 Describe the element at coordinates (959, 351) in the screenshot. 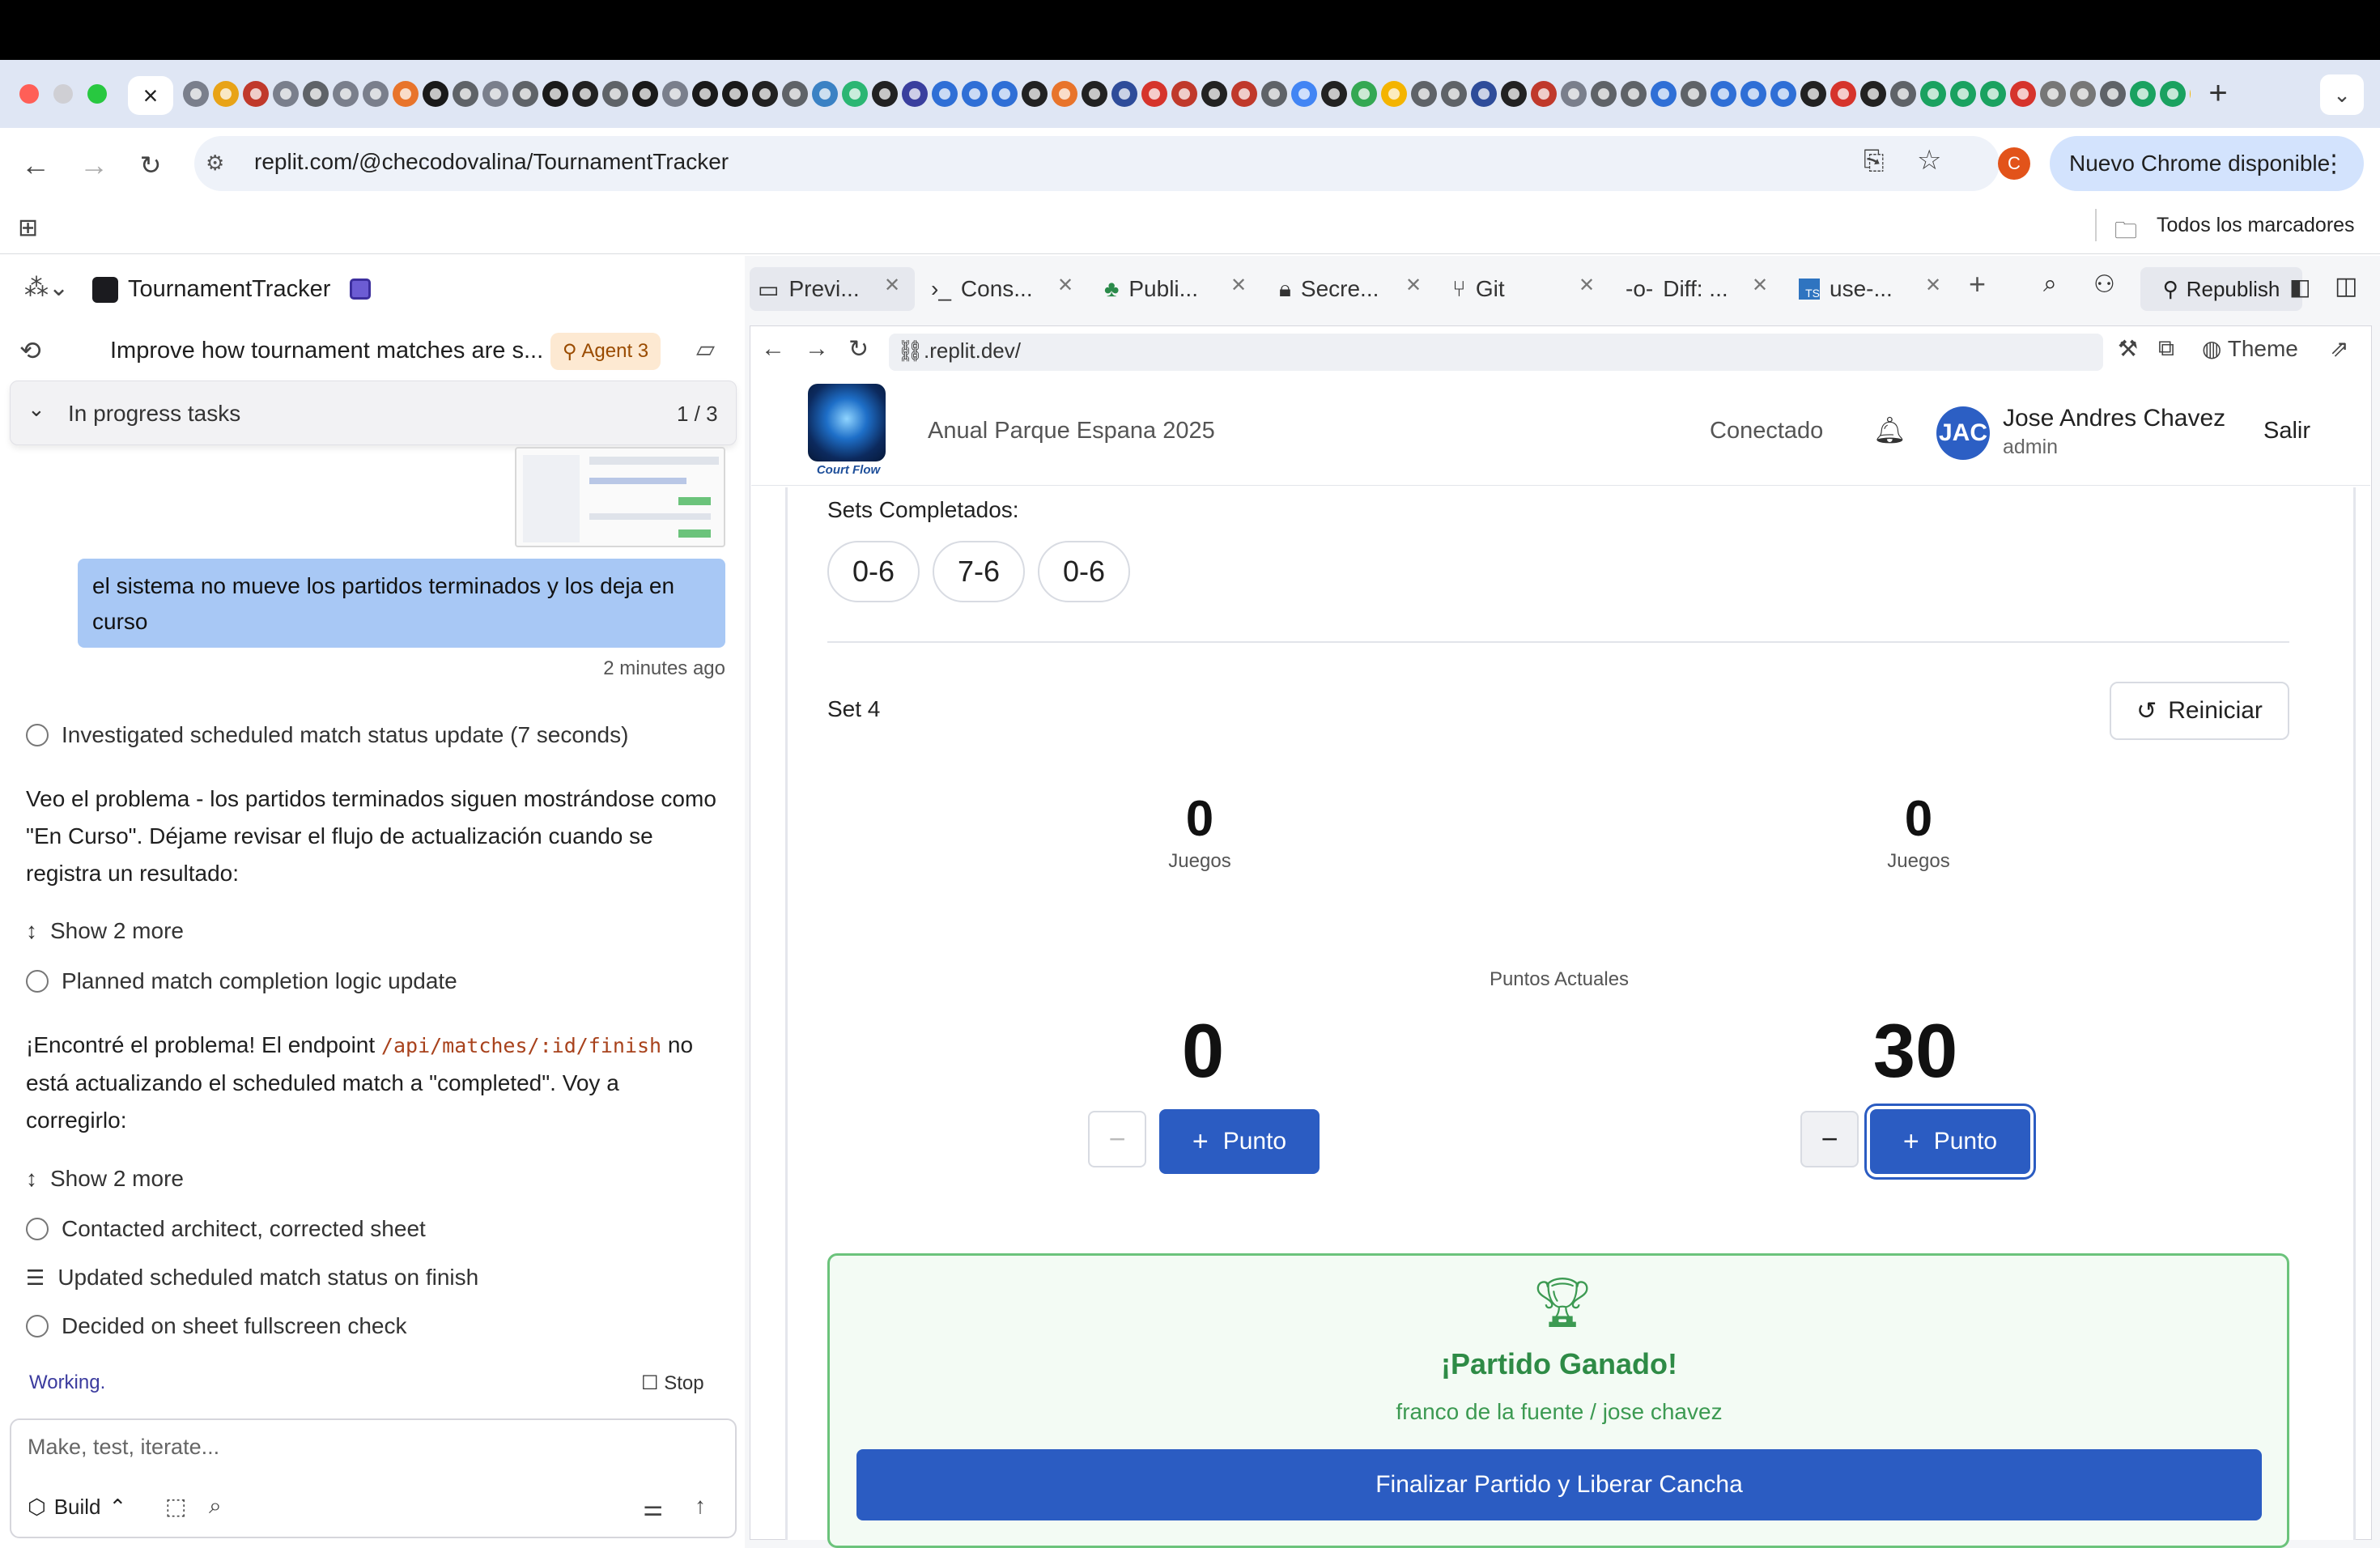

I see `preview-url: ⛓.replit.dev/` at that location.